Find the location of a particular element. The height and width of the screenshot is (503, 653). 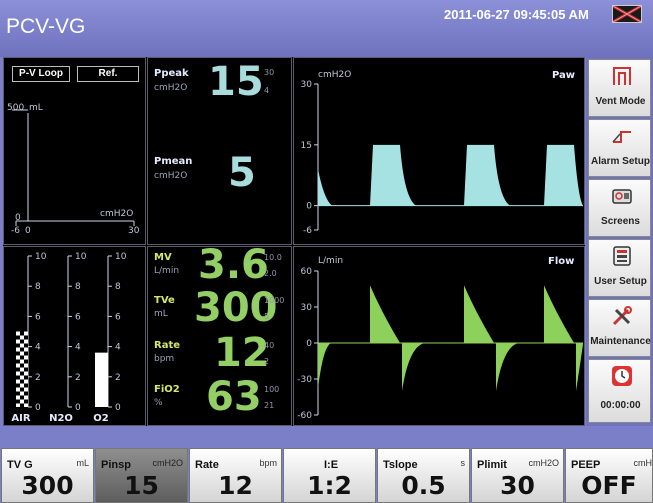

alarm-setup-button: Alarm Setup is located at coordinates (619, 148).